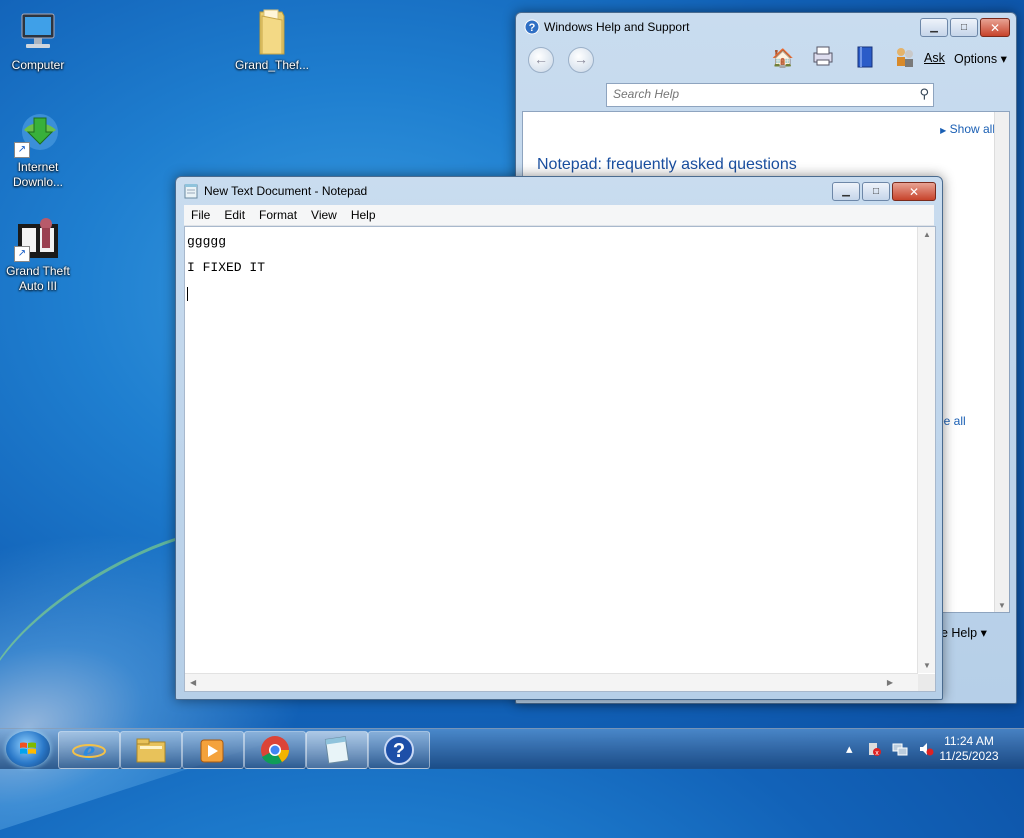 This screenshot has height=838, width=1024. I want to click on taskbar-media-player, so click(213, 750).